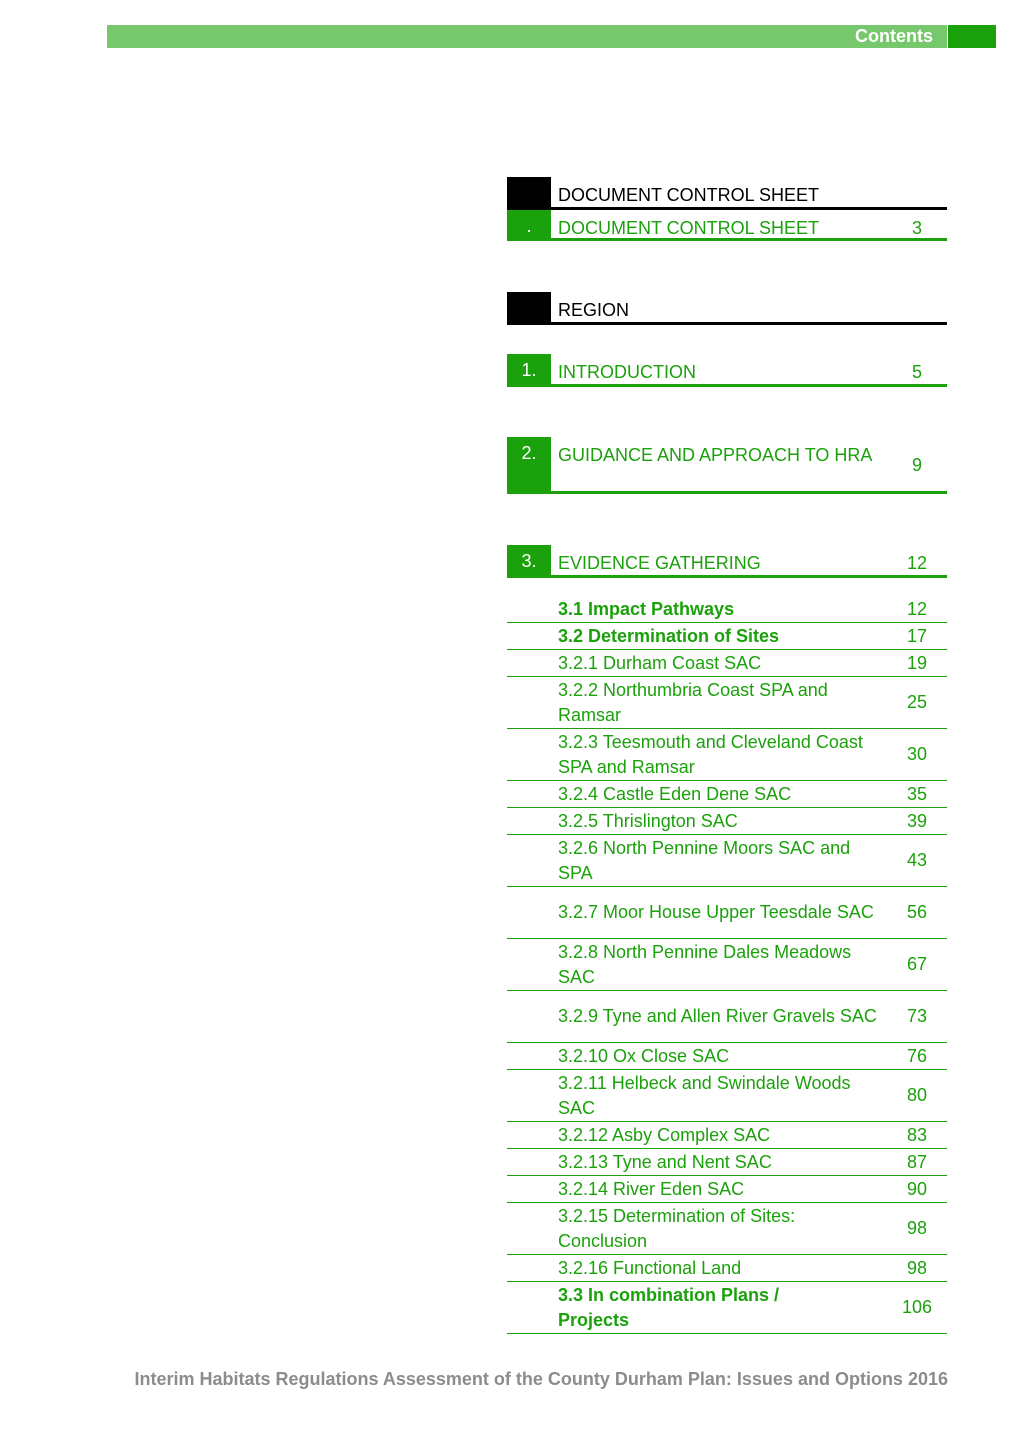  I want to click on section-title: 3.2.8 North Pennine Dales Meadows SAC, so click(705, 964).